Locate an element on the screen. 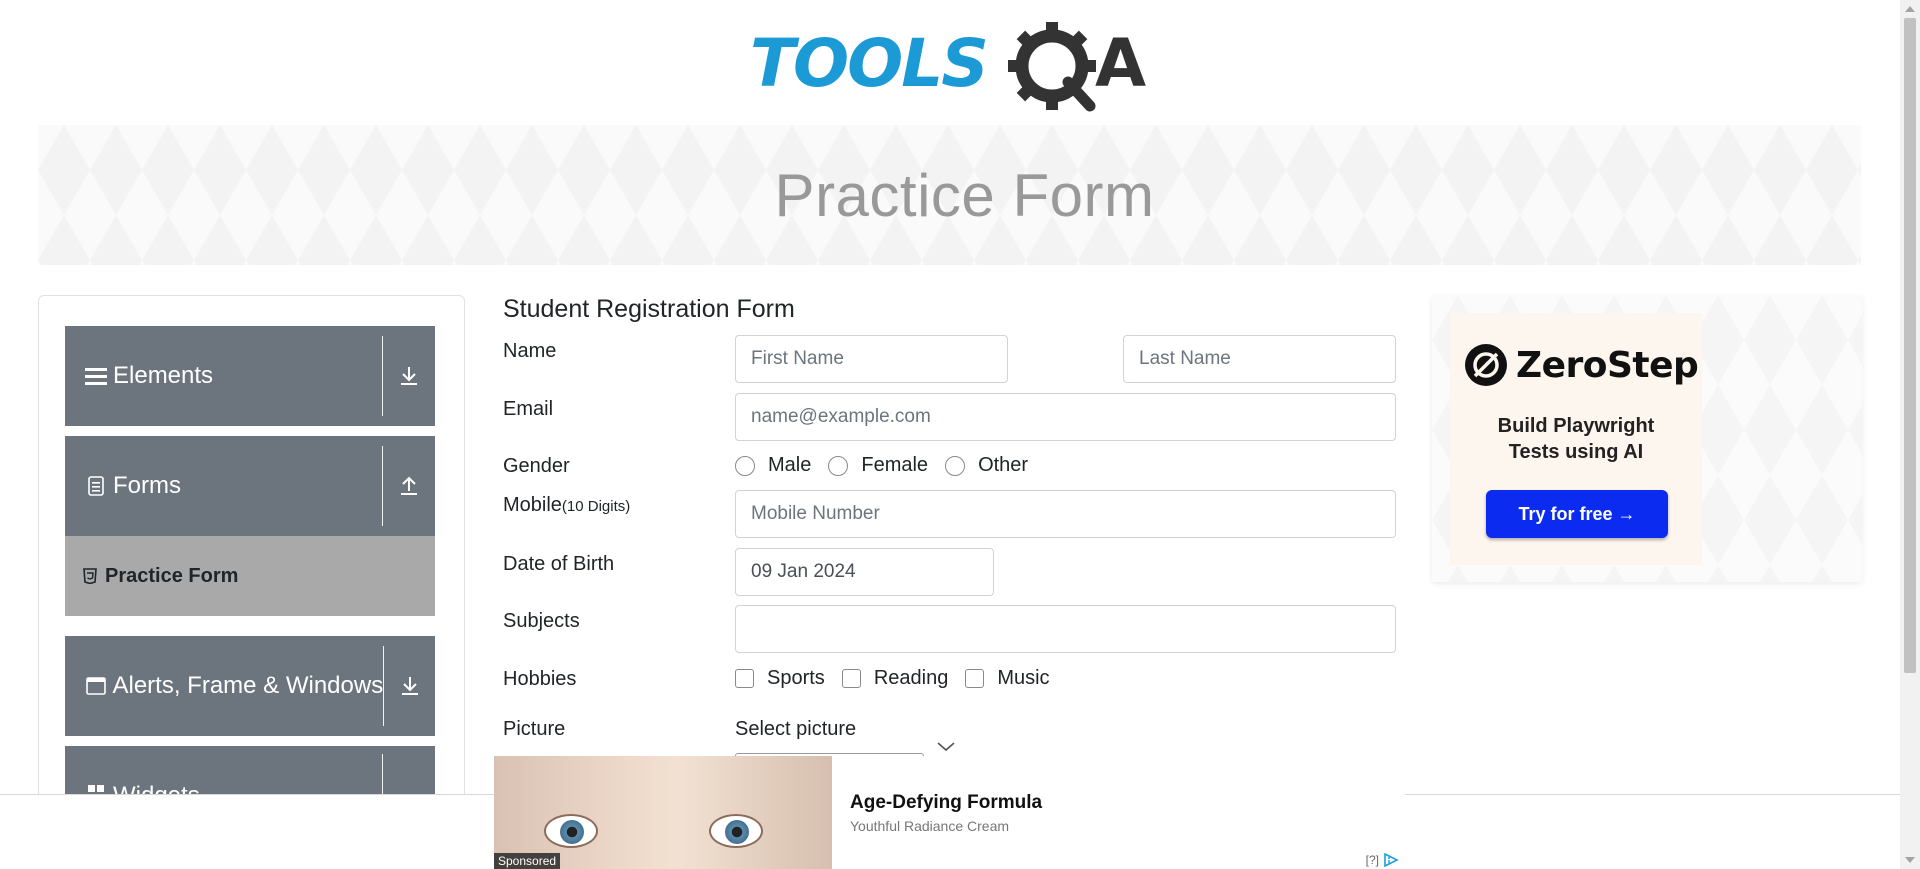  gender-male-option: Male is located at coordinates (773, 465).